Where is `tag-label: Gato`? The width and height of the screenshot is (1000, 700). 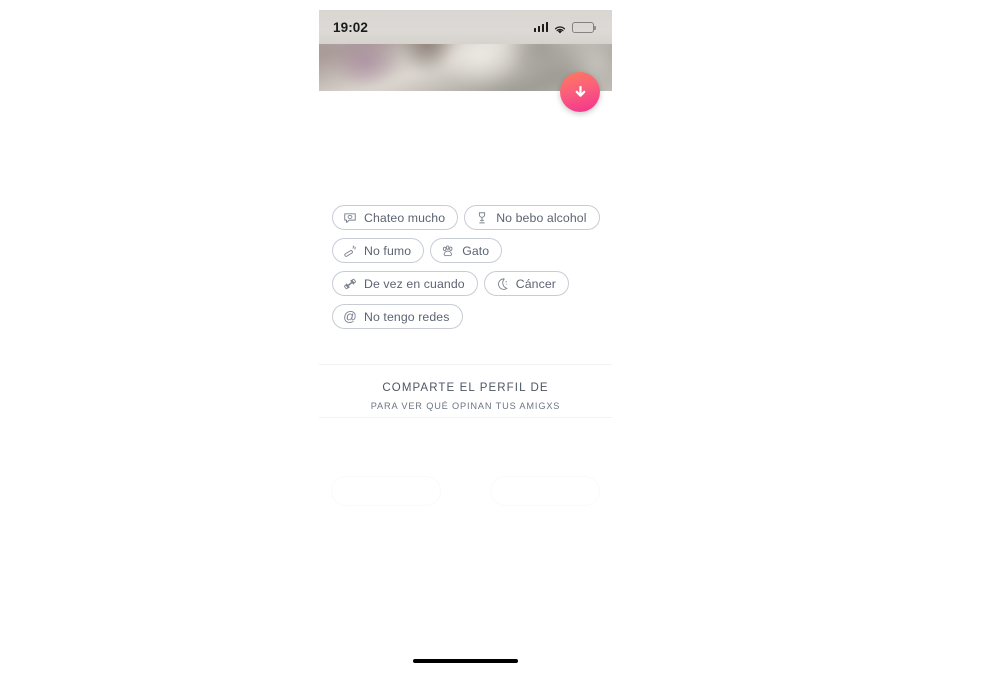 tag-label: Gato is located at coordinates (476, 250).